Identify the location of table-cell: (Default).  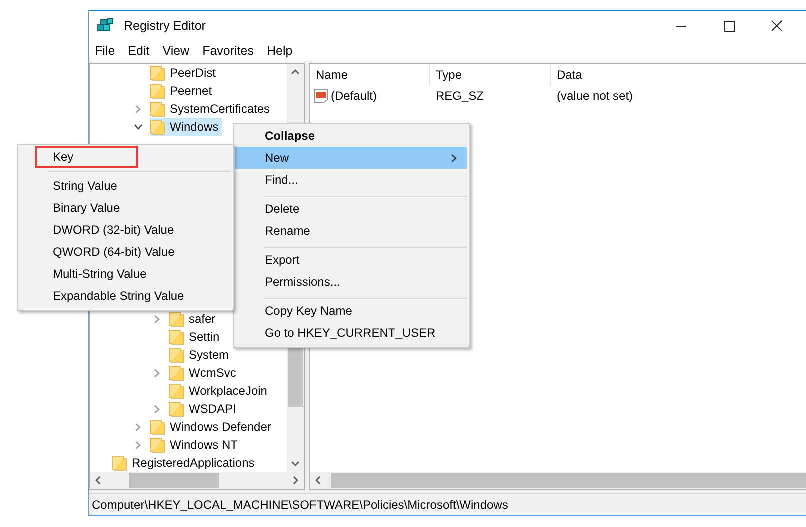
(354, 96).